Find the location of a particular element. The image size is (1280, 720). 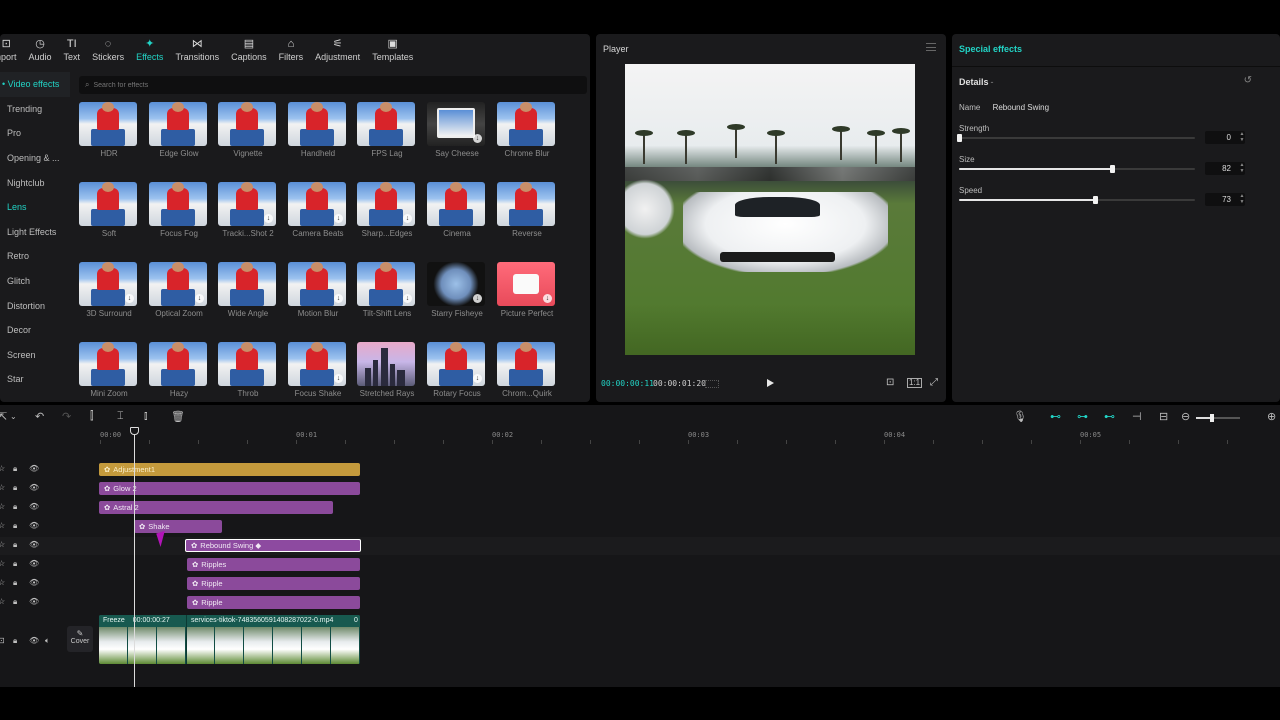

effect-card: Chrom...Quirk is located at coordinates (527, 370).